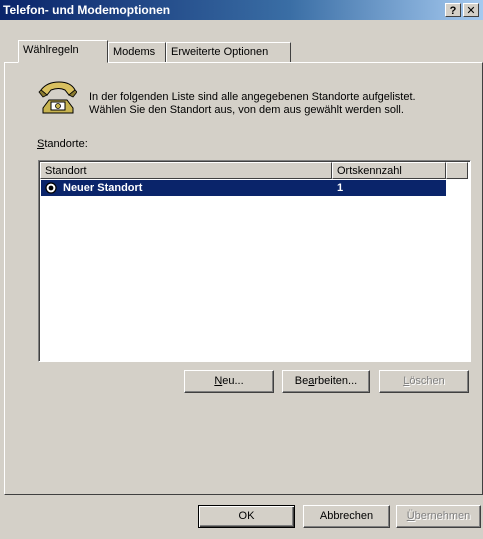  I want to click on list-item: Neuer Standort 1, so click(243, 188).